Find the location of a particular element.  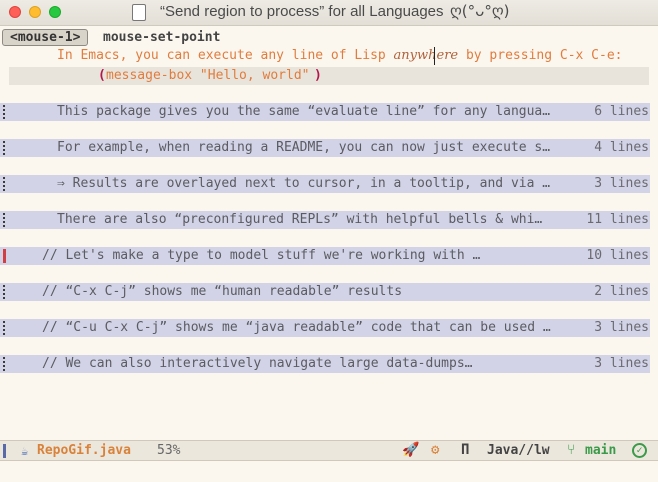

intro-emphasis: anywhere is located at coordinates (426, 55).